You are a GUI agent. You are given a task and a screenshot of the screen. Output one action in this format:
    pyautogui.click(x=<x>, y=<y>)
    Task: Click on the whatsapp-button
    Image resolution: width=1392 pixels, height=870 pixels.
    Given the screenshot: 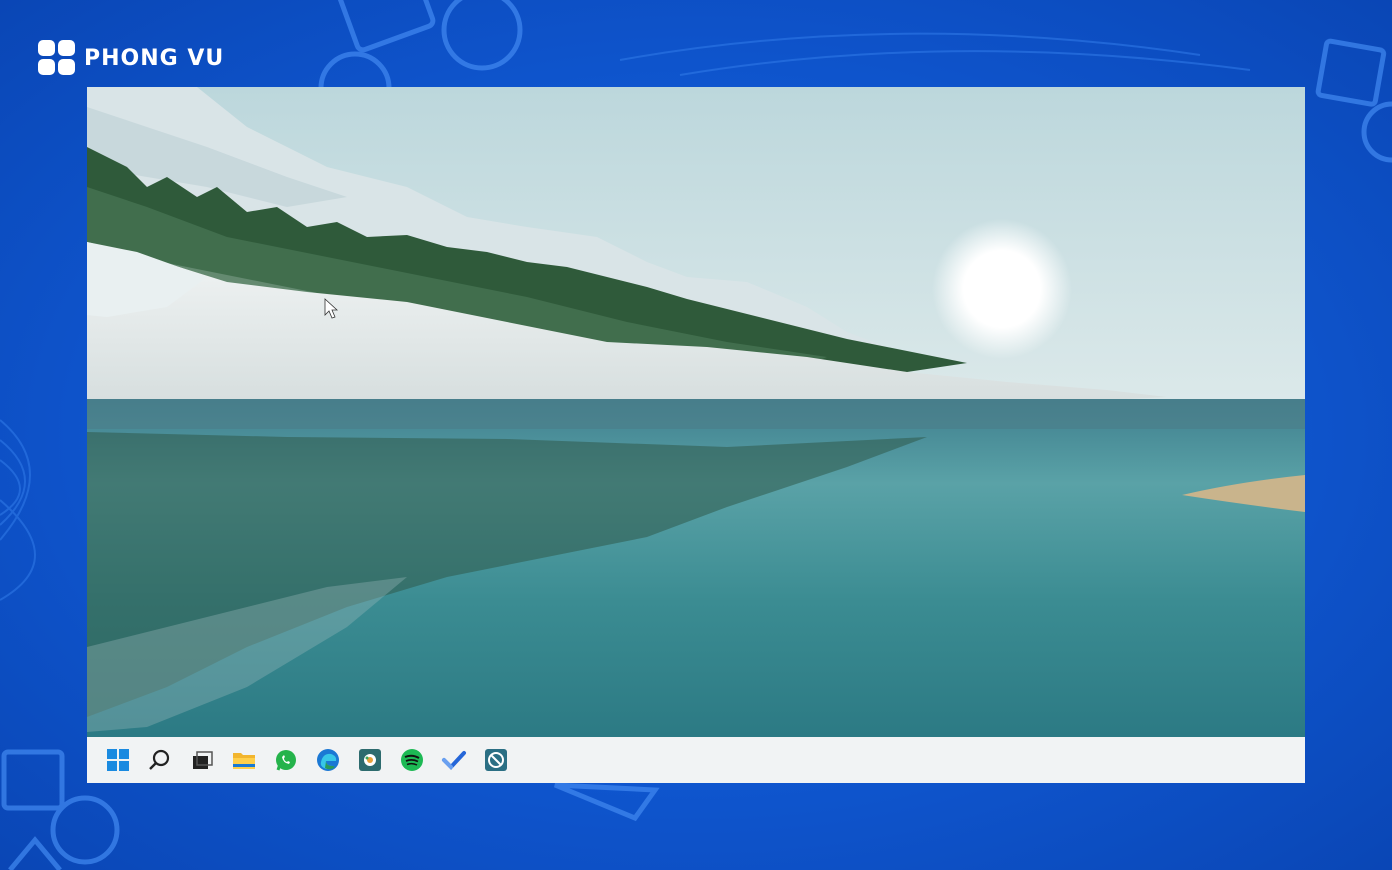 What is the action you would take?
    pyautogui.click(x=286, y=760)
    